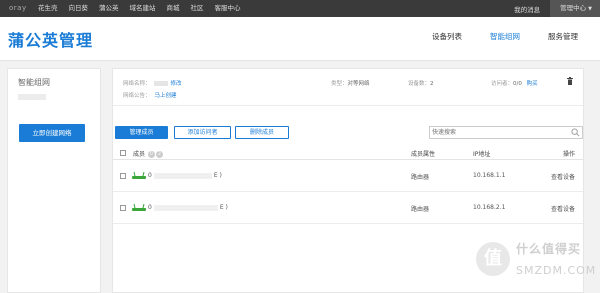 This screenshot has width=600, height=293. I want to click on network-name-label: 网络名称：, so click(137, 84).